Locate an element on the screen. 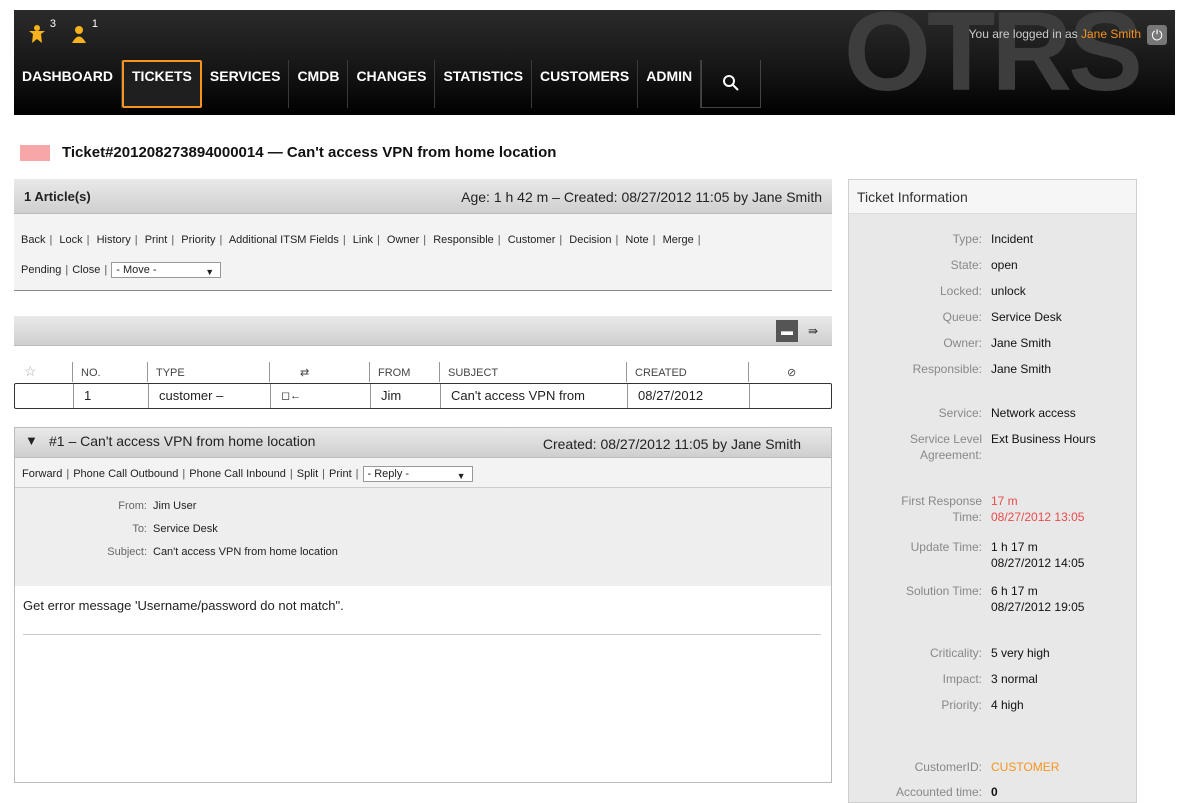 The width and height of the screenshot is (1179, 803). nav-search-button is located at coordinates (731, 84).